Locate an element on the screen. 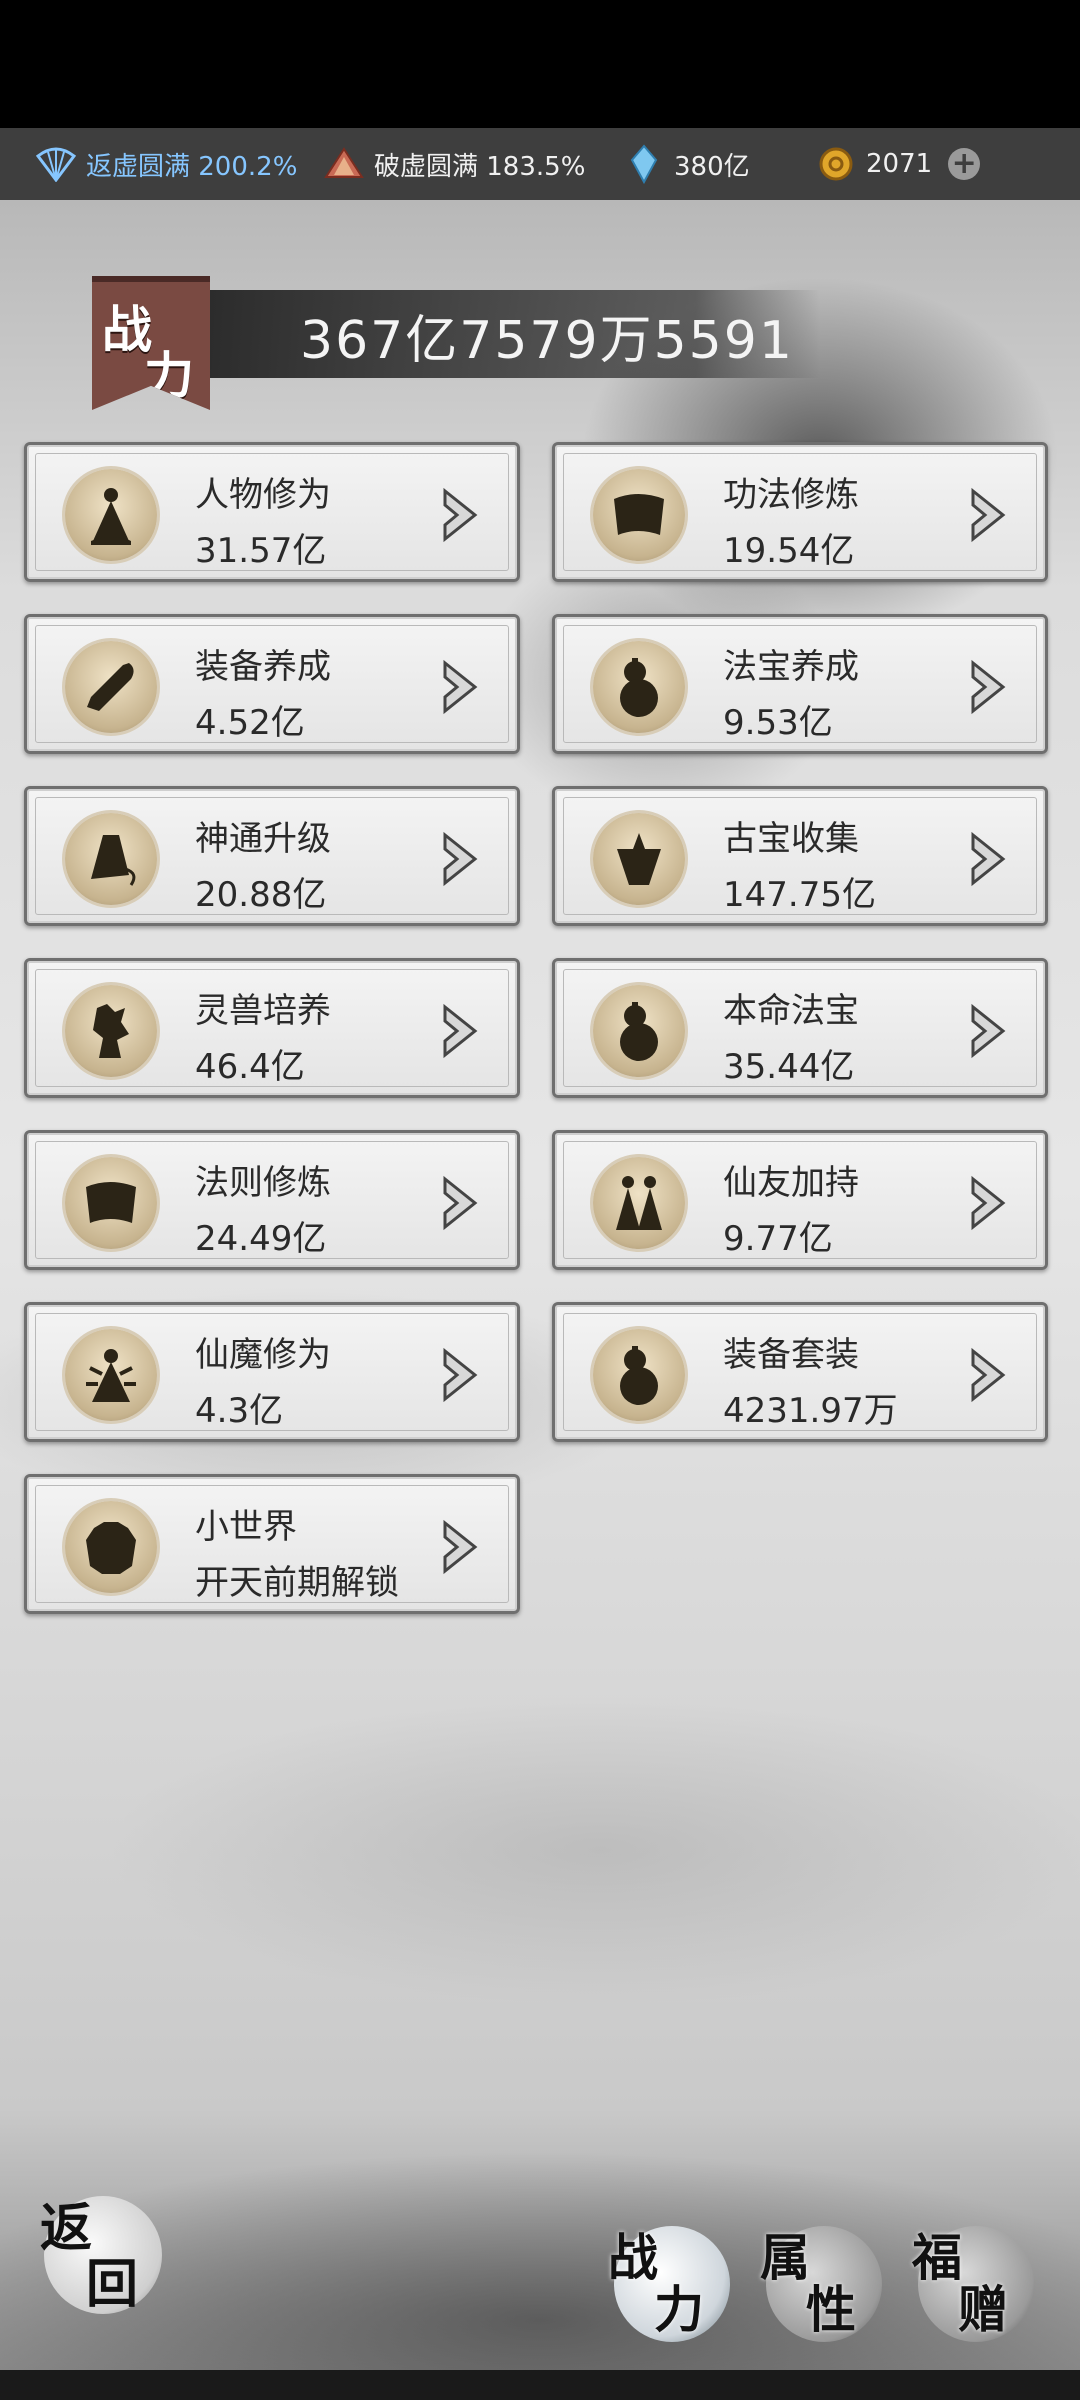  card-small-world: 小世界 开天前期解锁 is located at coordinates (272, 1544).